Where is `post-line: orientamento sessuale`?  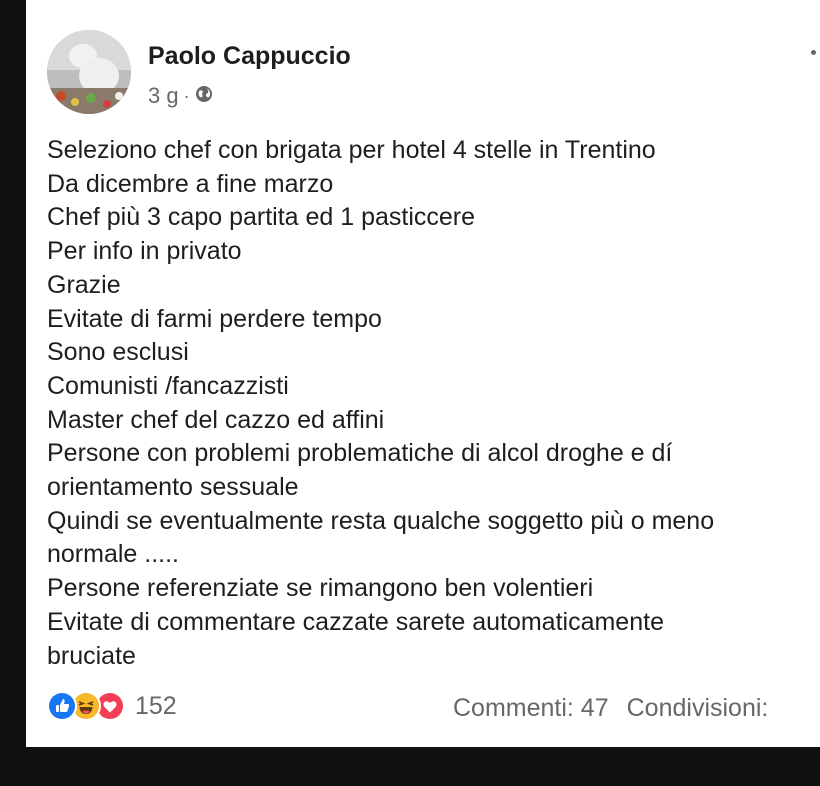
post-line: orientamento sessuale is located at coordinates (173, 487).